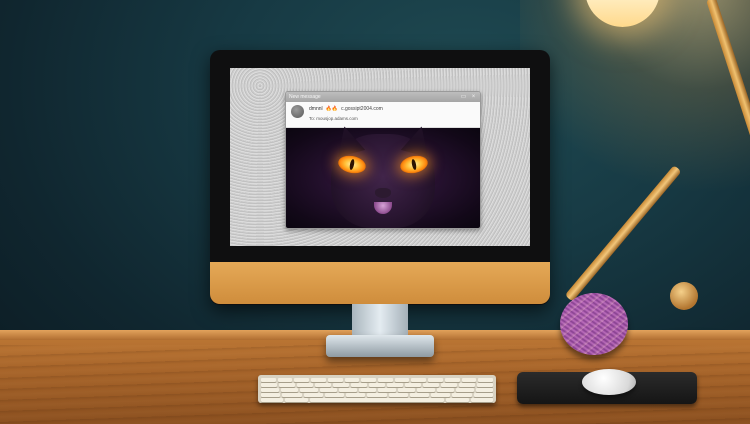  Describe the element at coordinates (362, 109) in the screenshot. I see `sender-email: c.gossipt2004.com` at that location.